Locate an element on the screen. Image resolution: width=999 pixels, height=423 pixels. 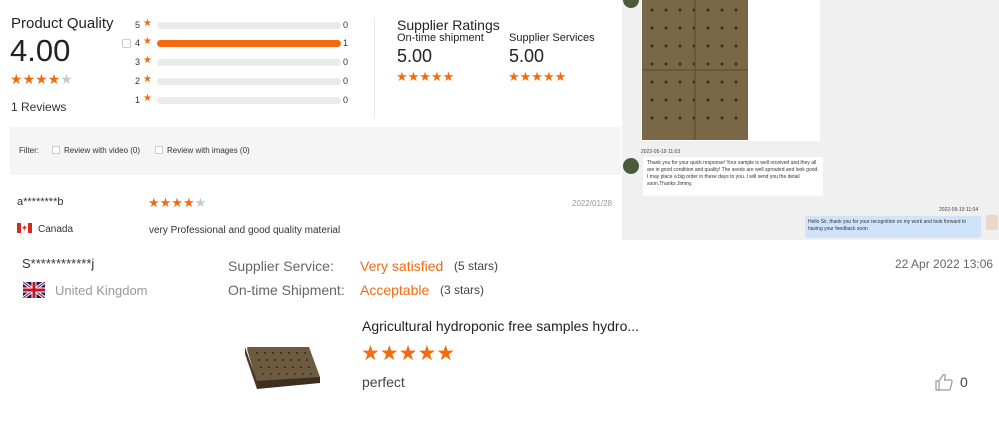
filter-images-label: Review with images (0) is located at coordinates (208, 150).